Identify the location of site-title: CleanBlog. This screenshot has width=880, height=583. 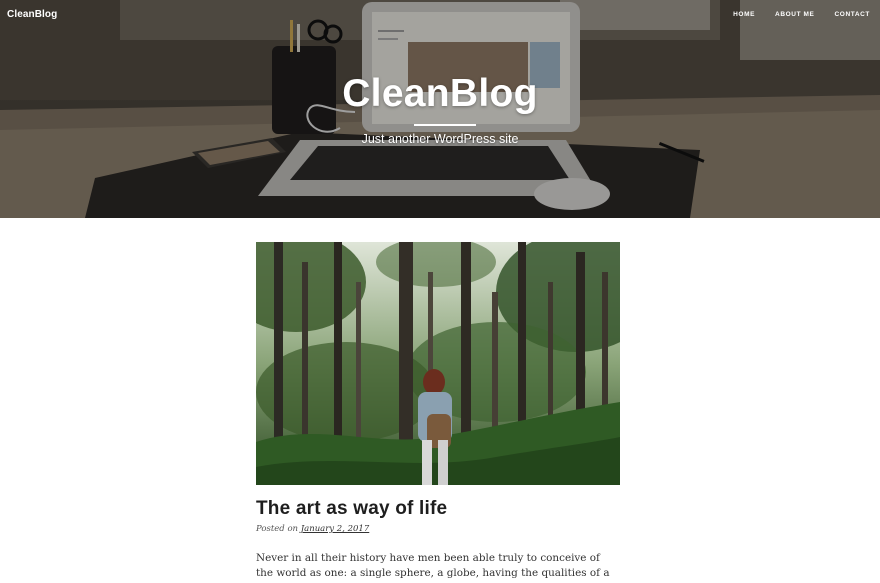
(440, 93).